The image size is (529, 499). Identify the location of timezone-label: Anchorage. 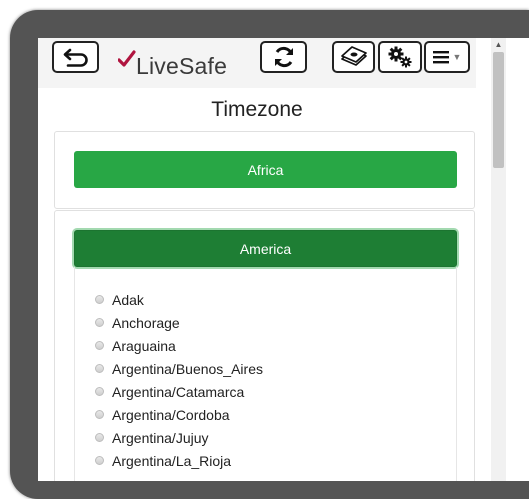
(146, 322).